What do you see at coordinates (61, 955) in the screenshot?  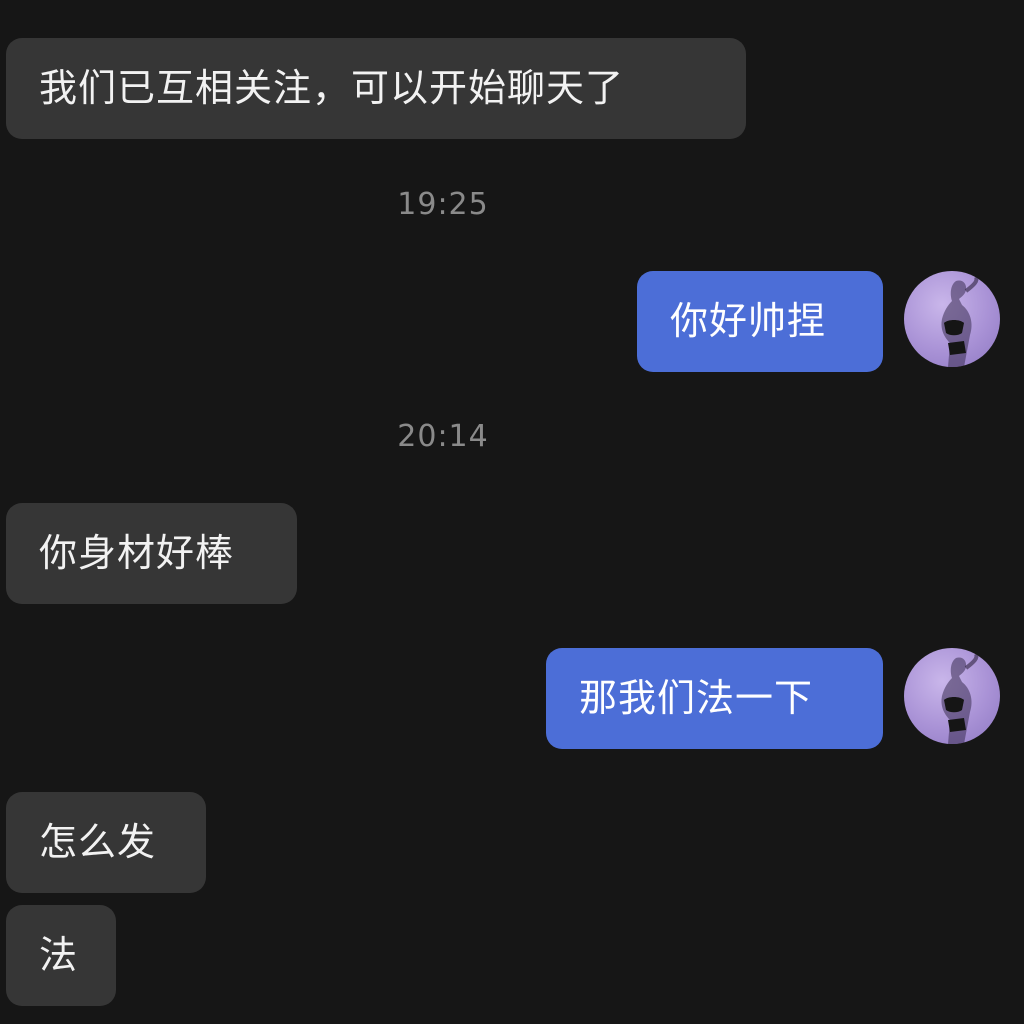 I see `message-incoming: 法` at bounding box center [61, 955].